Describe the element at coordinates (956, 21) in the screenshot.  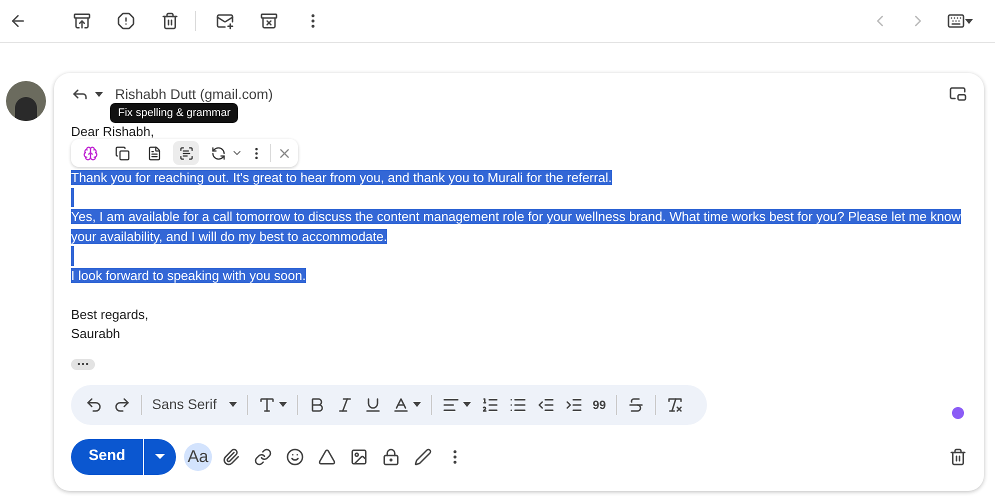
I see `keyboard-icon` at that location.